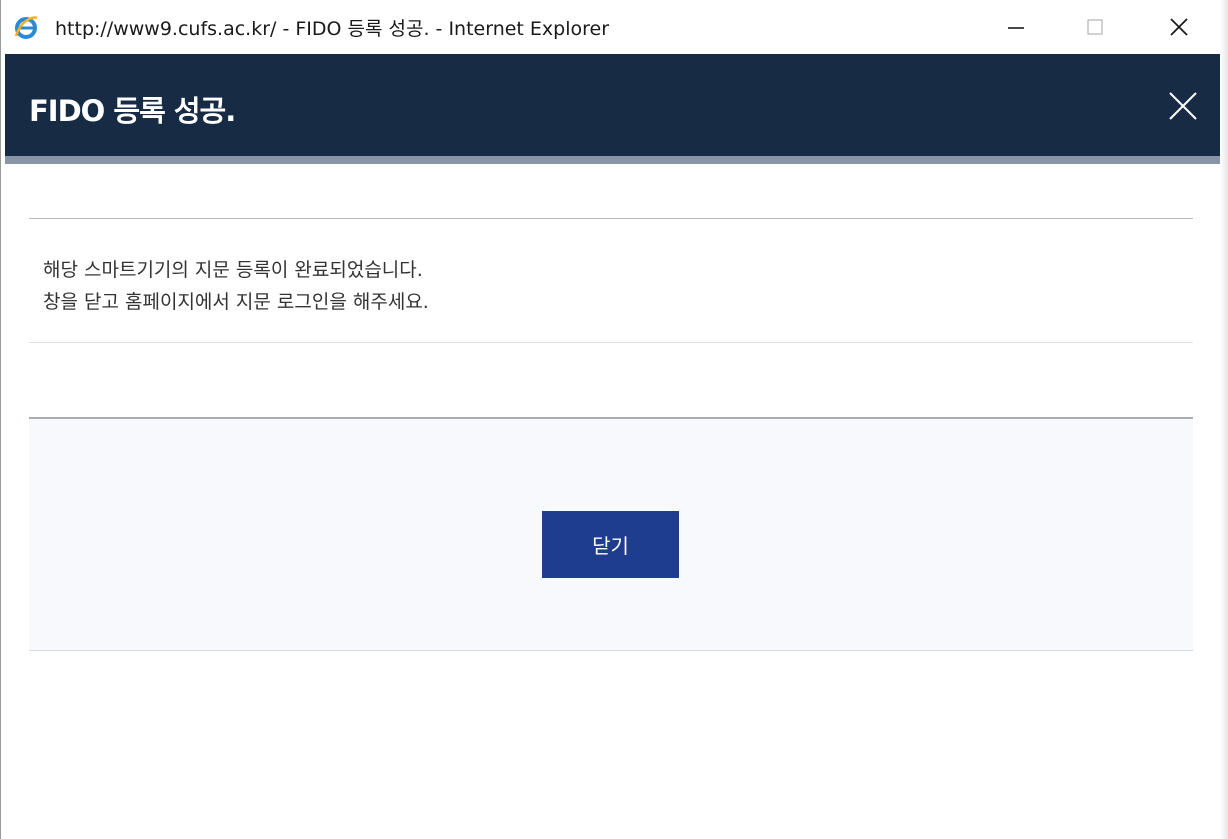  What do you see at coordinates (1183, 106) in the screenshot?
I see `modal-close-icon` at bounding box center [1183, 106].